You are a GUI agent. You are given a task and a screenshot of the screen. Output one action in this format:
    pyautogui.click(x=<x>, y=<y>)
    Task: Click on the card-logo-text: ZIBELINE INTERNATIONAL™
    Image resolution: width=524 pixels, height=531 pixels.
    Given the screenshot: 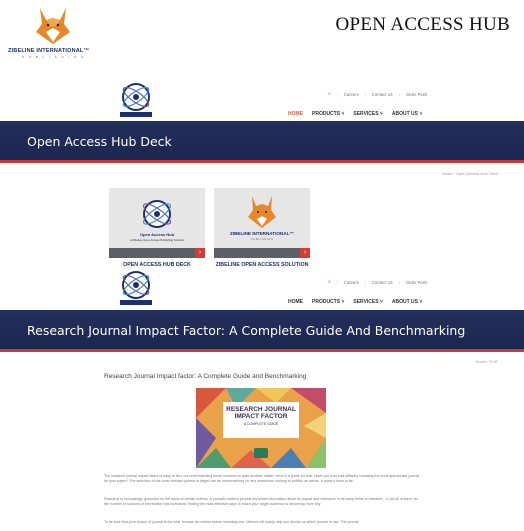 What is the action you would take?
    pyautogui.click(x=262, y=233)
    